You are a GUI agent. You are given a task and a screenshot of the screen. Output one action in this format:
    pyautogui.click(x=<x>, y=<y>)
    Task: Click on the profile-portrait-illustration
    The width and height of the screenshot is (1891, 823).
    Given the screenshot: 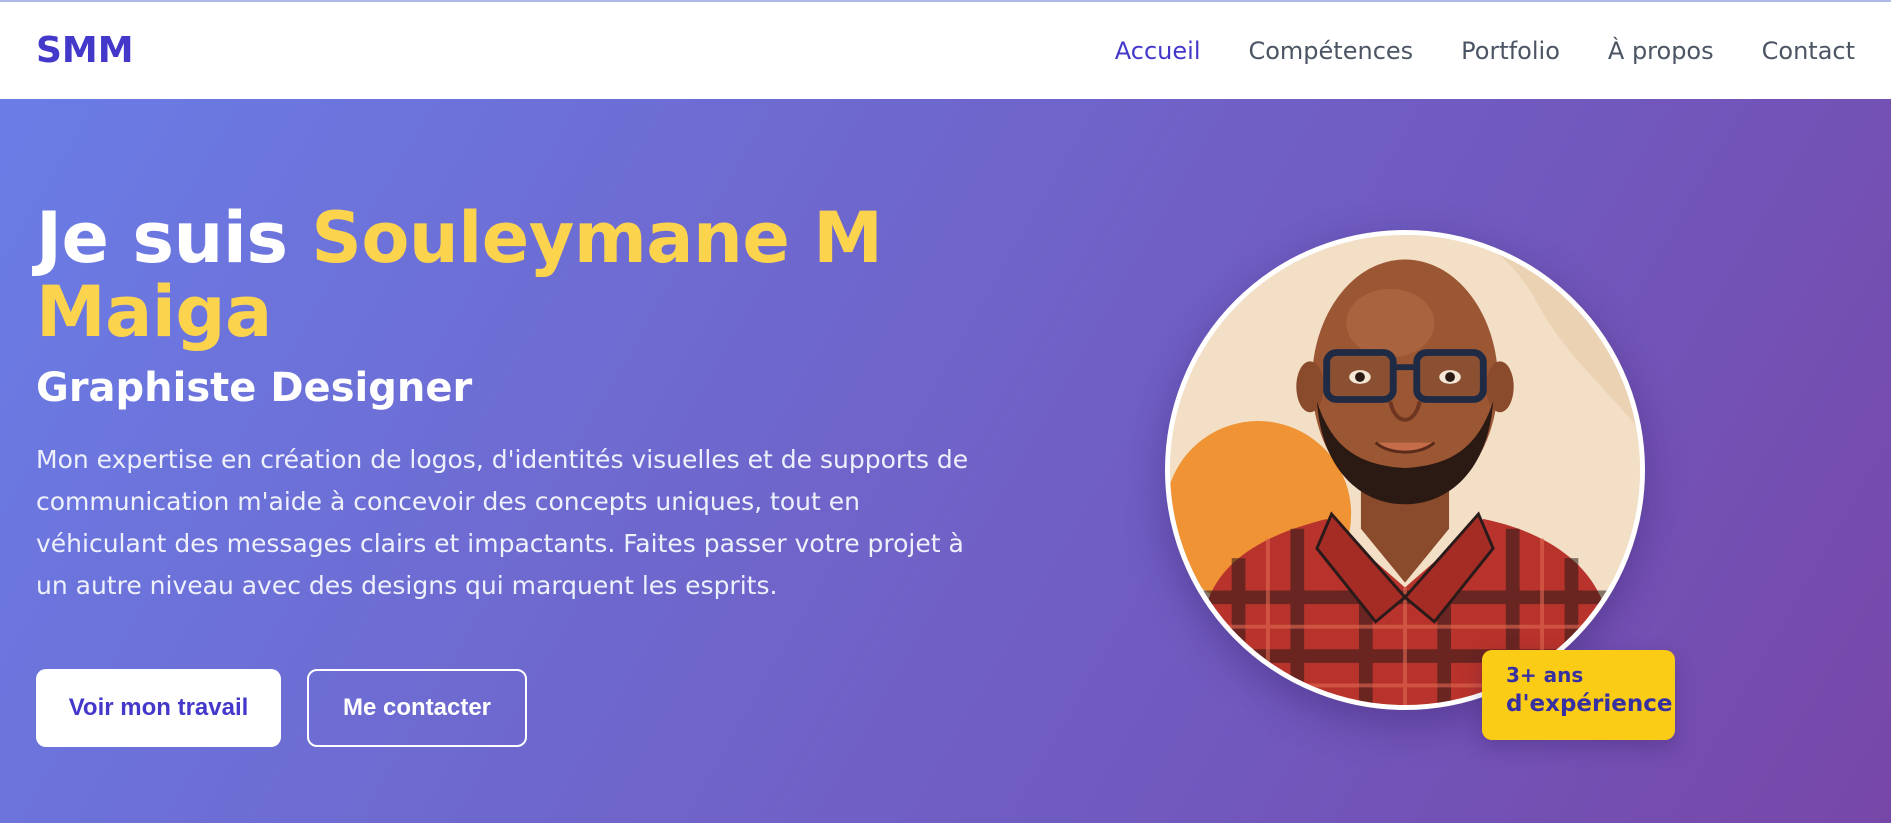 What is the action you would take?
    pyautogui.click(x=1405, y=470)
    